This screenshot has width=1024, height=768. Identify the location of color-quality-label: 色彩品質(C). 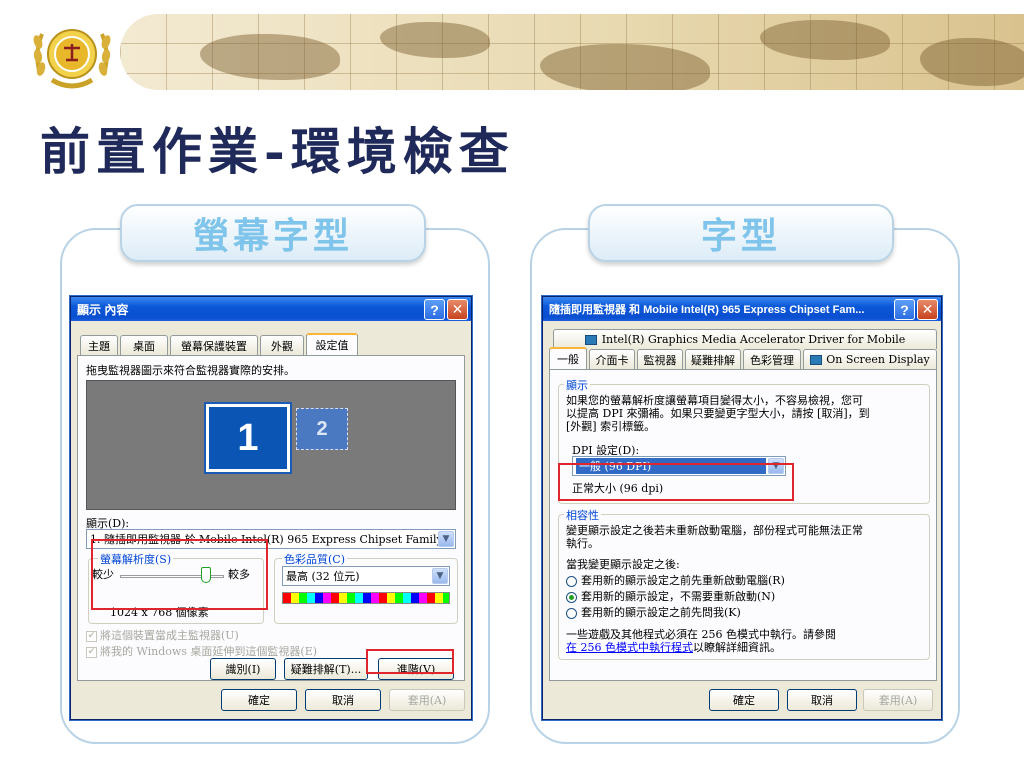
(314, 559).